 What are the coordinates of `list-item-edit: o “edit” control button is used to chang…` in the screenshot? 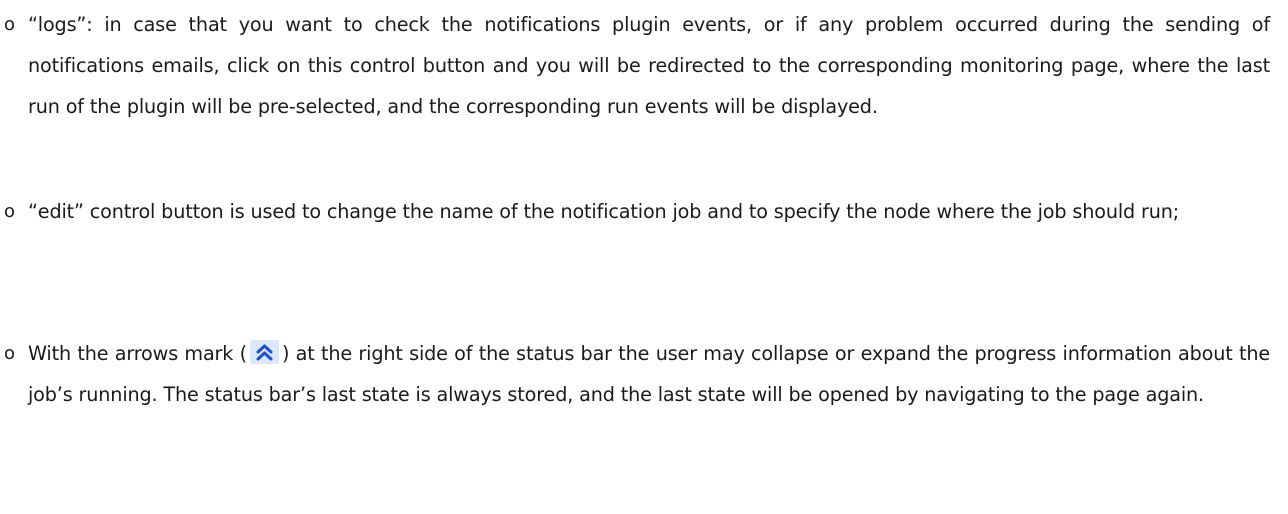 It's located at (635, 211).